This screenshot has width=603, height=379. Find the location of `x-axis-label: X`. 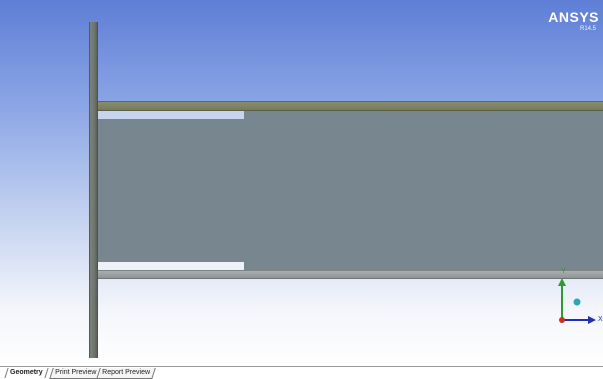

x-axis-label: X is located at coordinates (600, 319).